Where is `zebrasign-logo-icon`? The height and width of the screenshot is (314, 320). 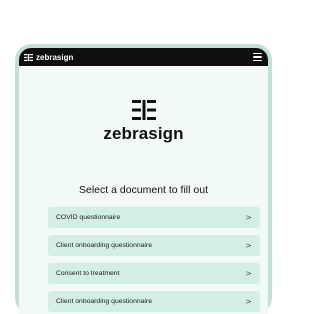 zebrasign-logo-icon is located at coordinates (143, 110).